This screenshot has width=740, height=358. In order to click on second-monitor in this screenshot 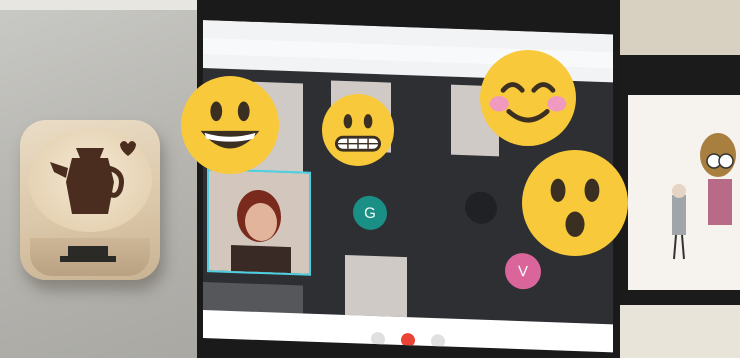, I will do `click(680, 180)`.